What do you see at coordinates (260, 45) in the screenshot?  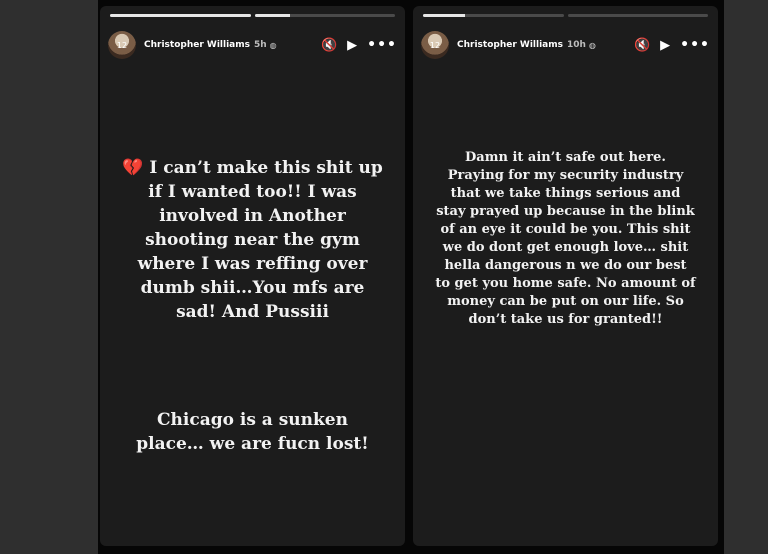 I see `post-time: 5h` at bounding box center [260, 45].